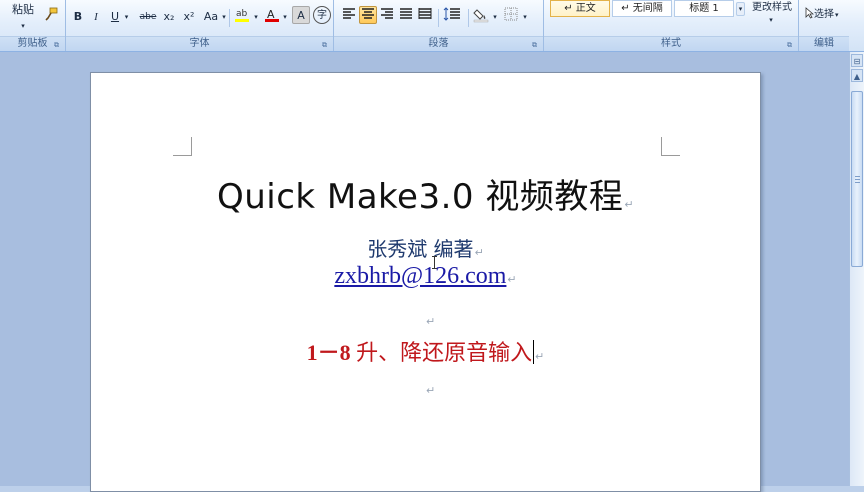  Describe the element at coordinates (791, 45) in the screenshot. I see `styles-launcher-icon: ⧉` at that location.